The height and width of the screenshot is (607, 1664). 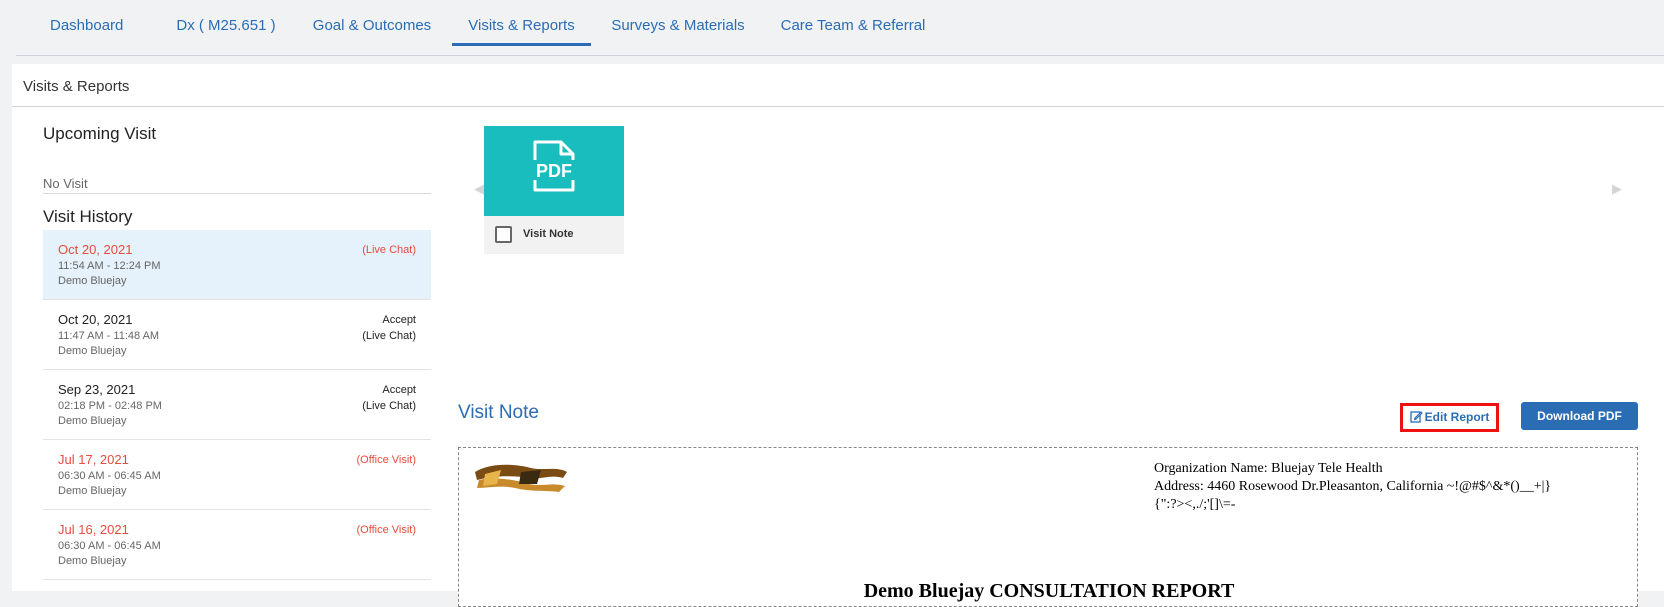 What do you see at coordinates (1457, 417) in the screenshot?
I see `edit-report-label: Edit Report` at bounding box center [1457, 417].